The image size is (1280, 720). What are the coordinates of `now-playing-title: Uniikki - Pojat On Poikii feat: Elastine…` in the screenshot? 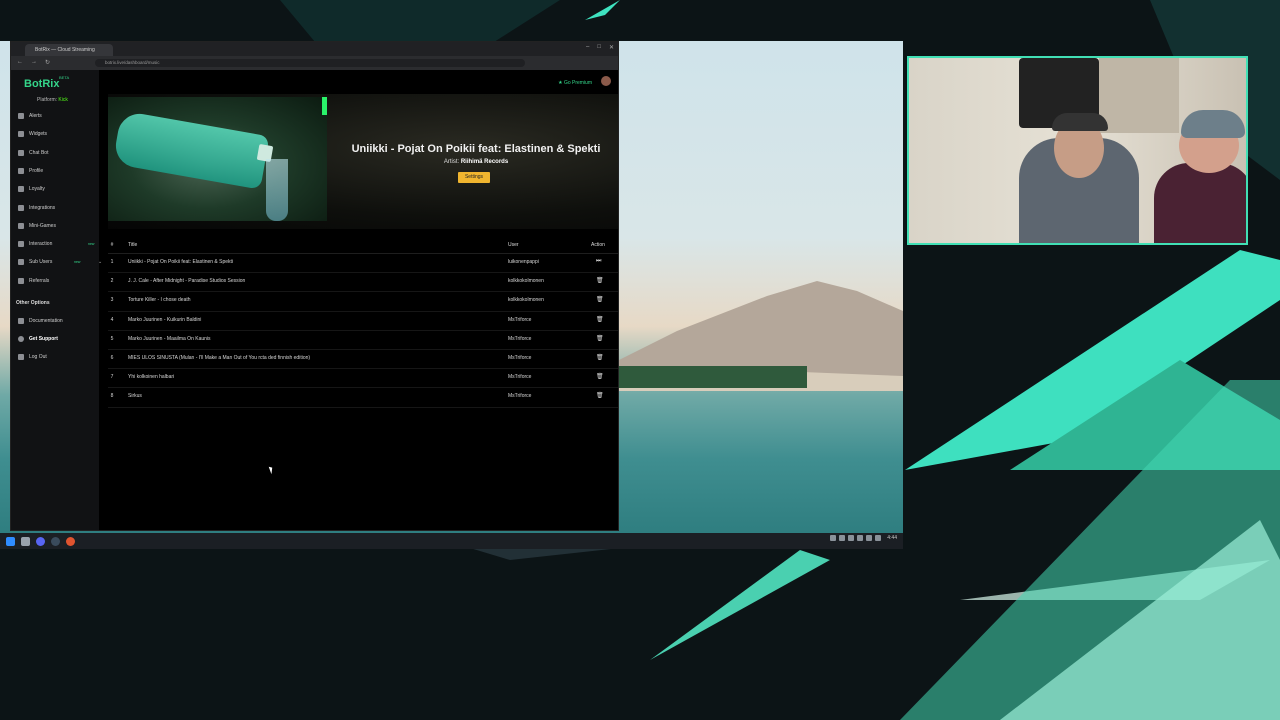 It's located at (476, 149).